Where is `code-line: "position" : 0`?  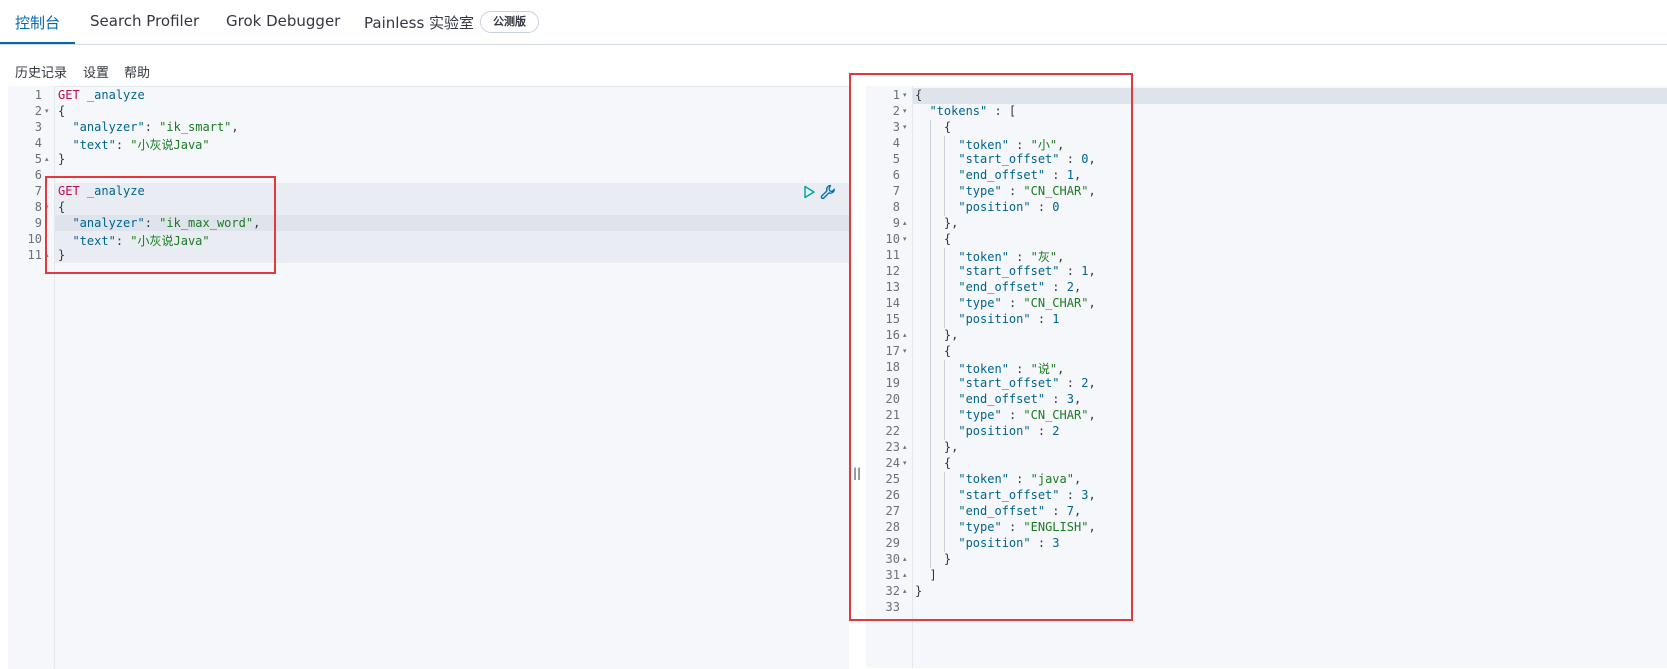
code-line: "position" : 0 is located at coordinates (987, 207).